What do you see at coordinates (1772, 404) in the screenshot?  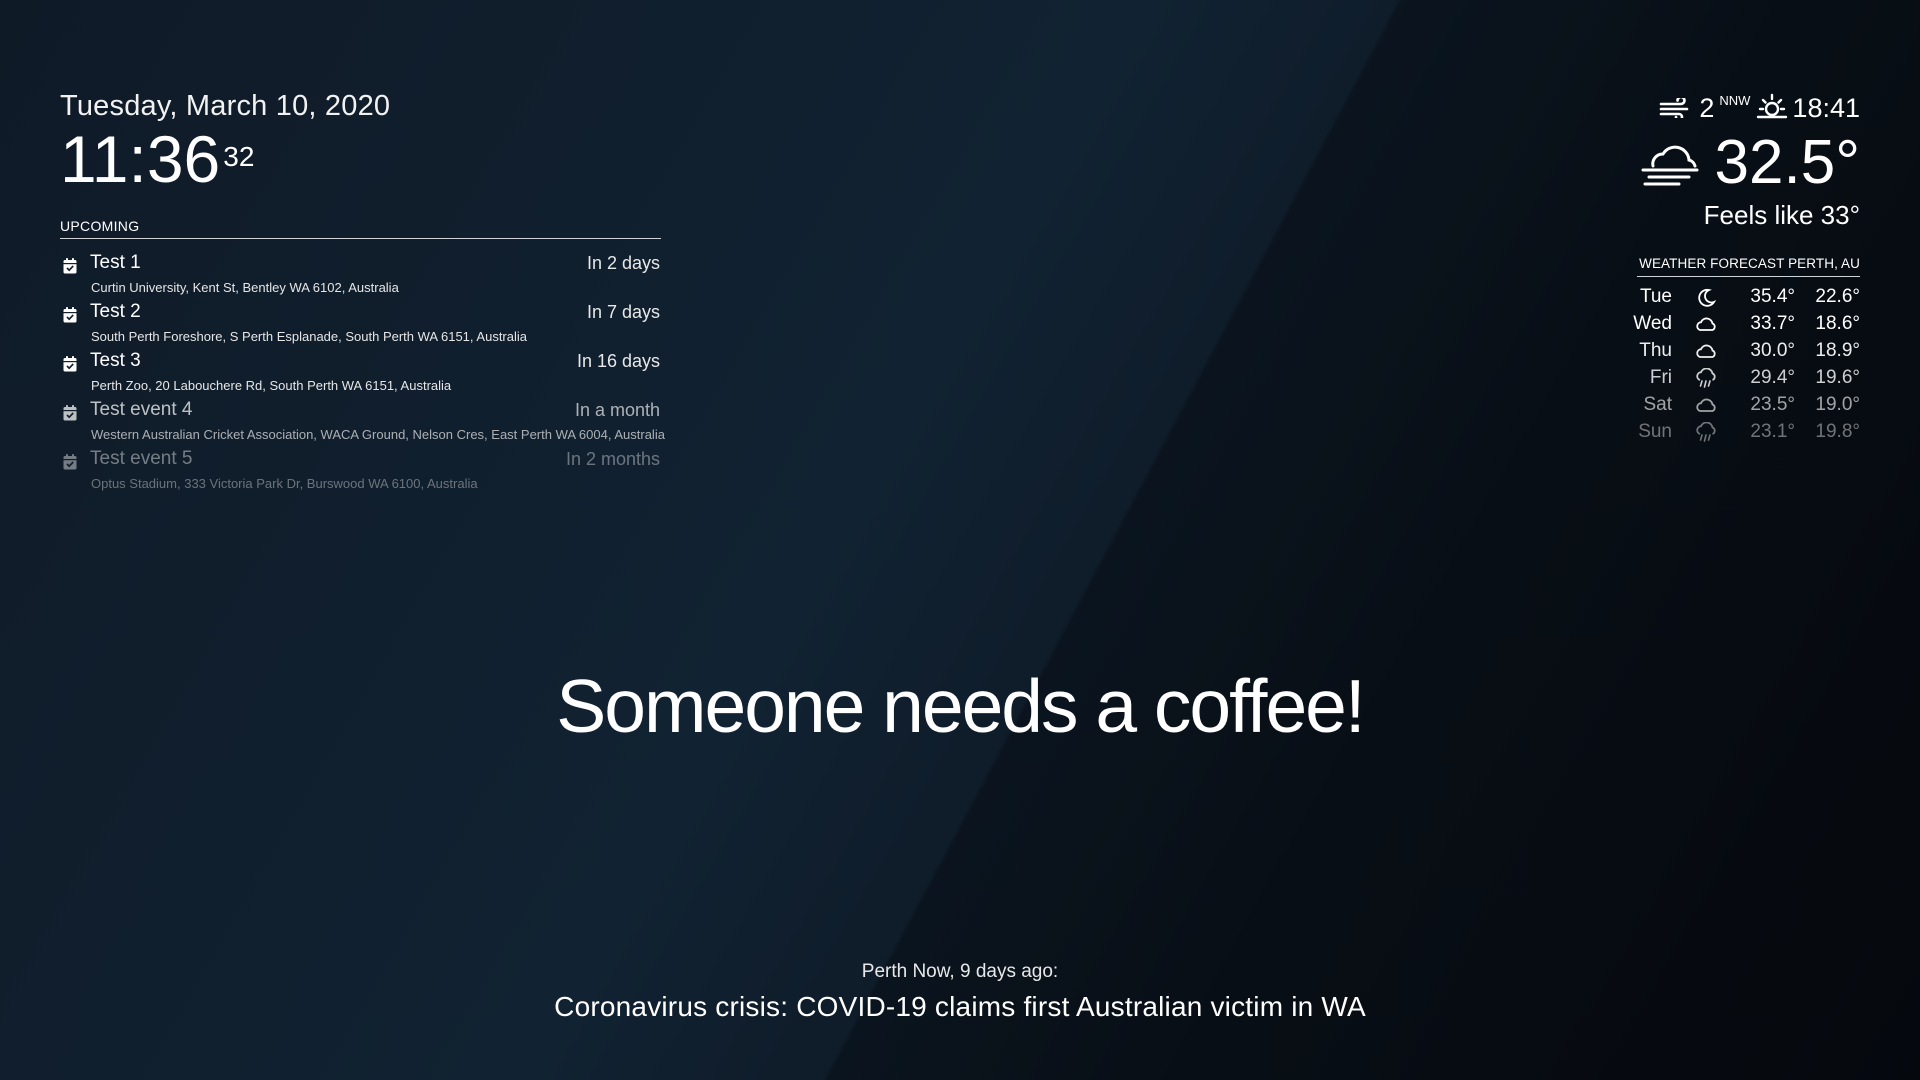 I see `forecast-max-temp: 23.5°` at bounding box center [1772, 404].